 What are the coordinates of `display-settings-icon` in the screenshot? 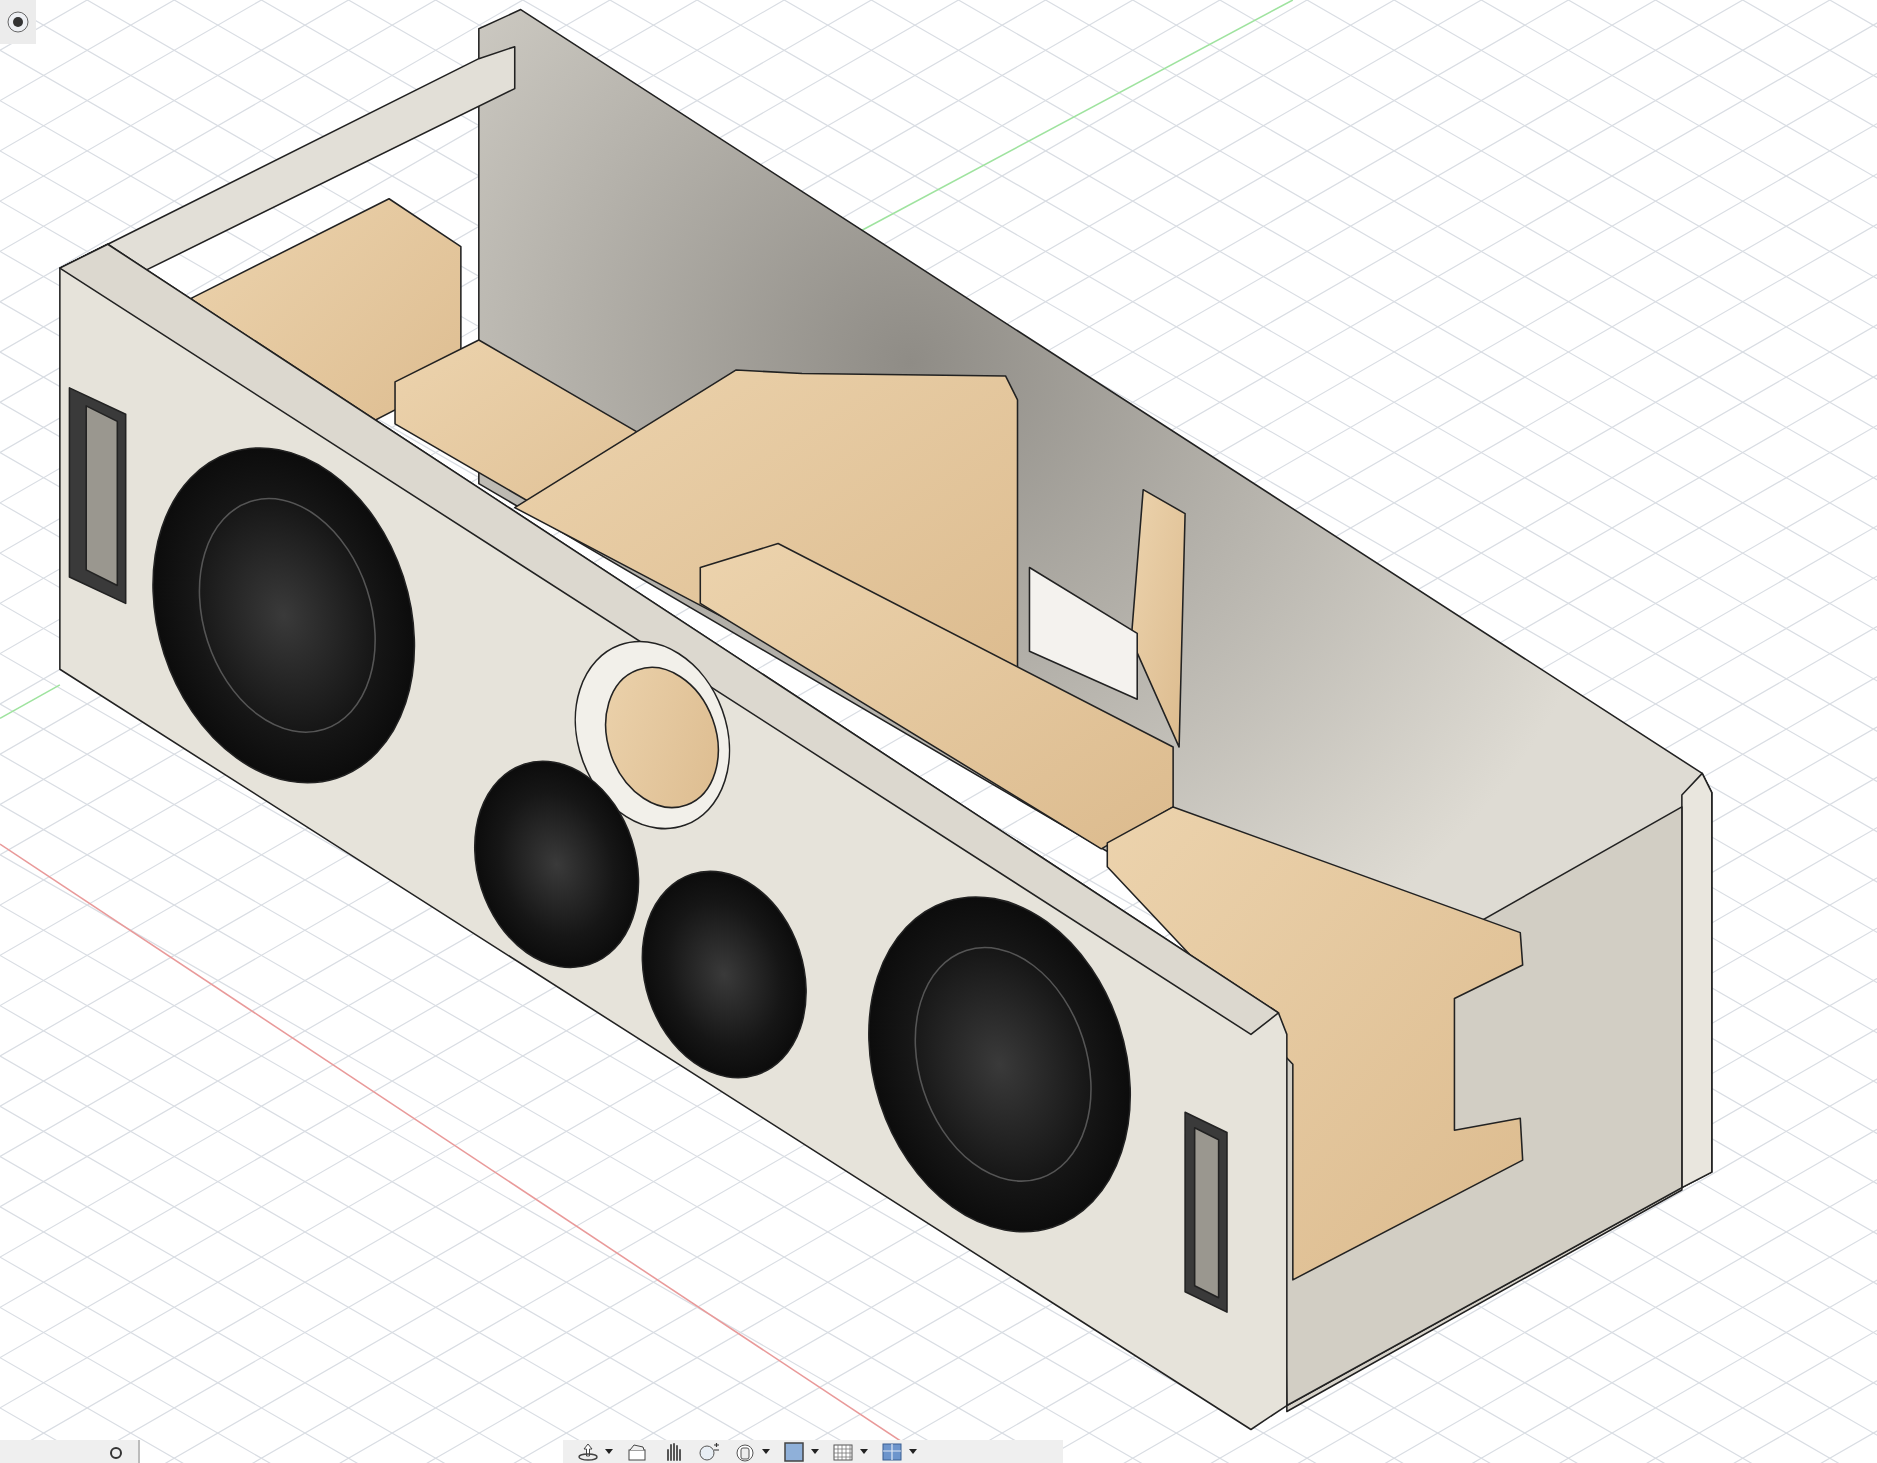 It's located at (794, 1451).